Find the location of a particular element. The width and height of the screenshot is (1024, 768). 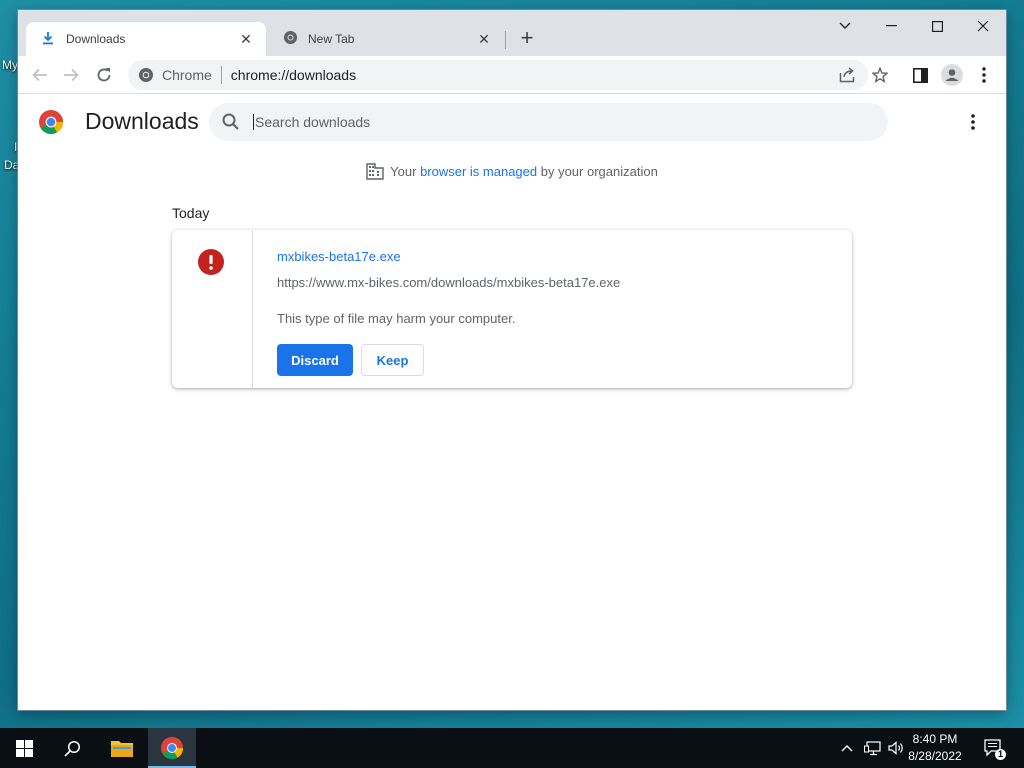

address-bar: Chrome chrome://downloads is located at coordinates (498, 75).